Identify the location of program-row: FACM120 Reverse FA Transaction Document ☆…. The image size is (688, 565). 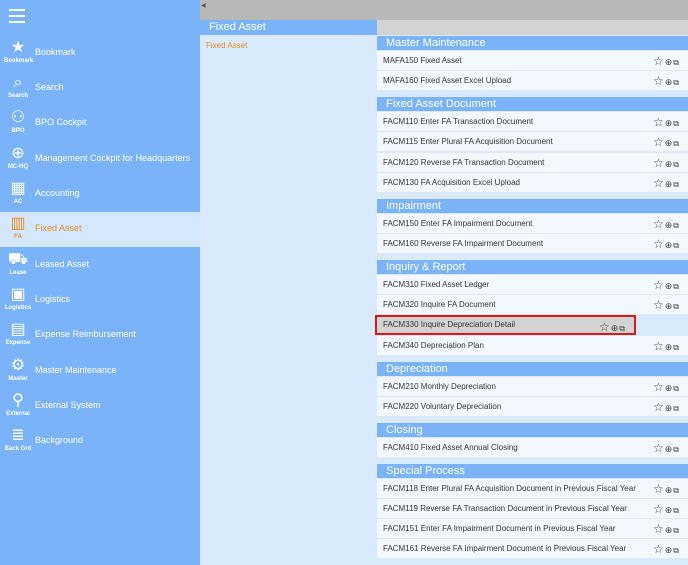
(532, 162).